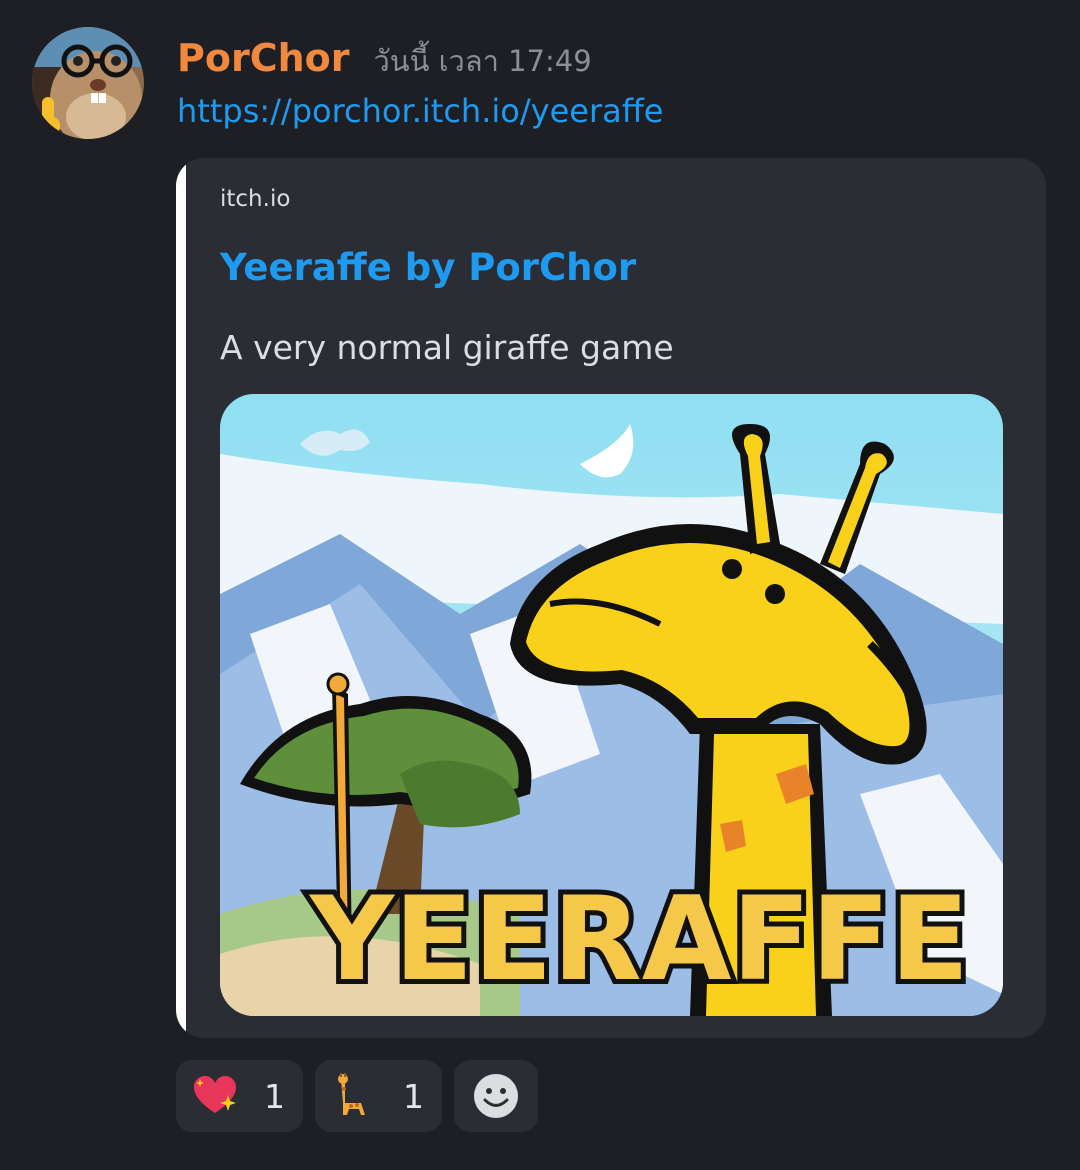  Describe the element at coordinates (482, 61) in the screenshot. I see `timestamp: วันนี้ เวลา 17:49` at that location.